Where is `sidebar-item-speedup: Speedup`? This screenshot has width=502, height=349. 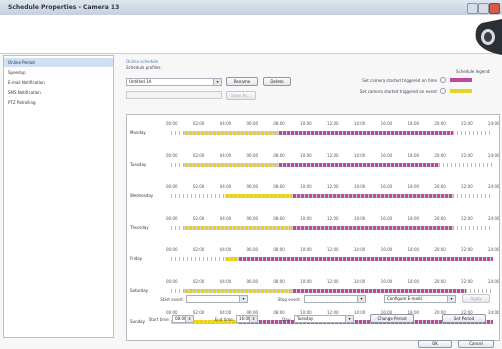 sidebar-item-speedup: Speedup is located at coordinates (58, 72).